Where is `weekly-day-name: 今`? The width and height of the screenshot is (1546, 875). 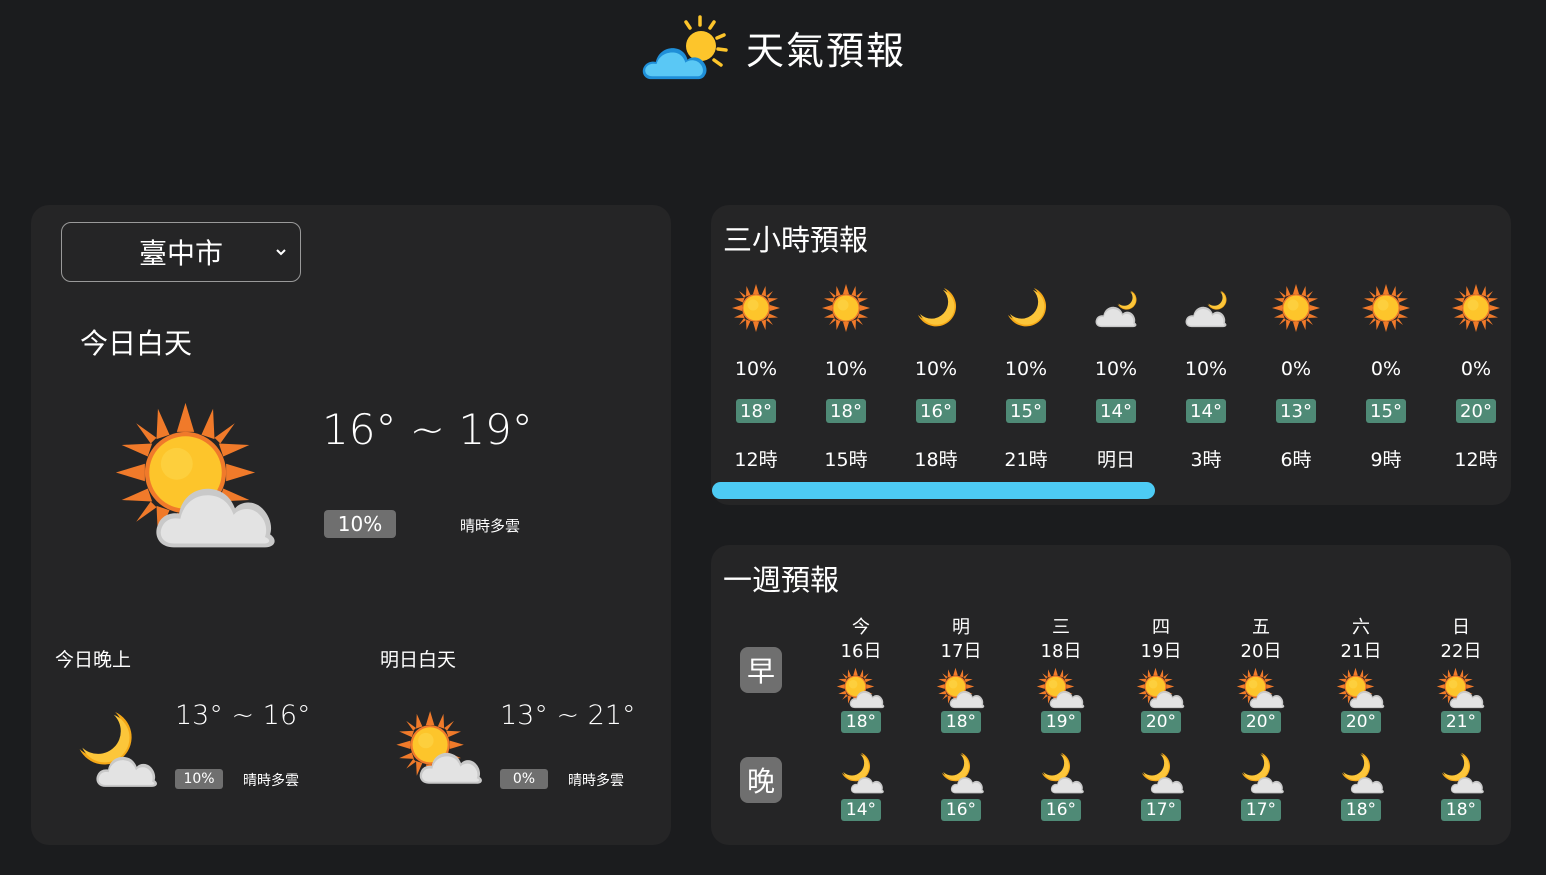 weekly-day-name: 今 is located at coordinates (861, 627).